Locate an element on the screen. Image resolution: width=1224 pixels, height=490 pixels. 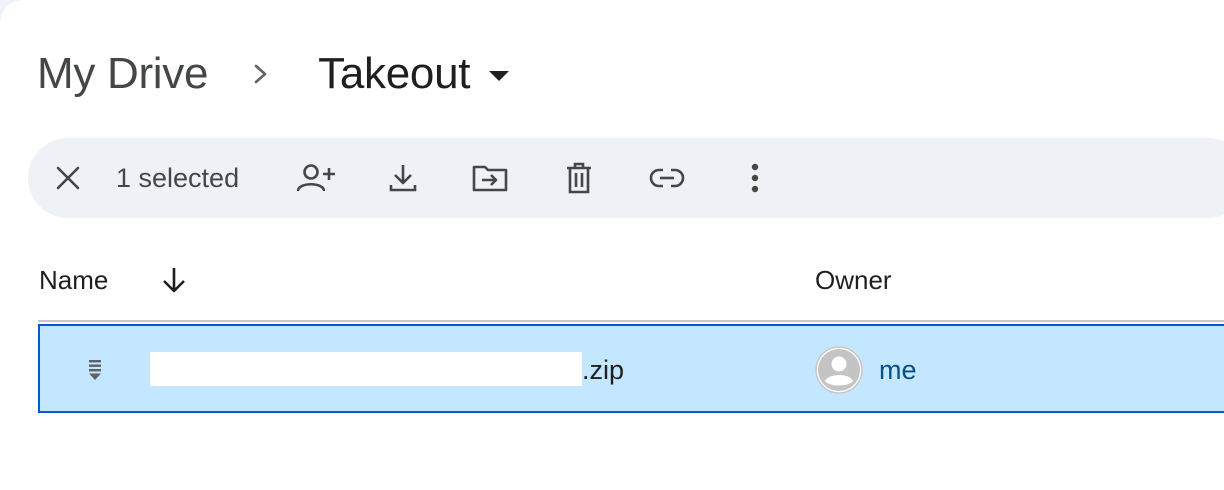
share-button is located at coordinates (316, 178).